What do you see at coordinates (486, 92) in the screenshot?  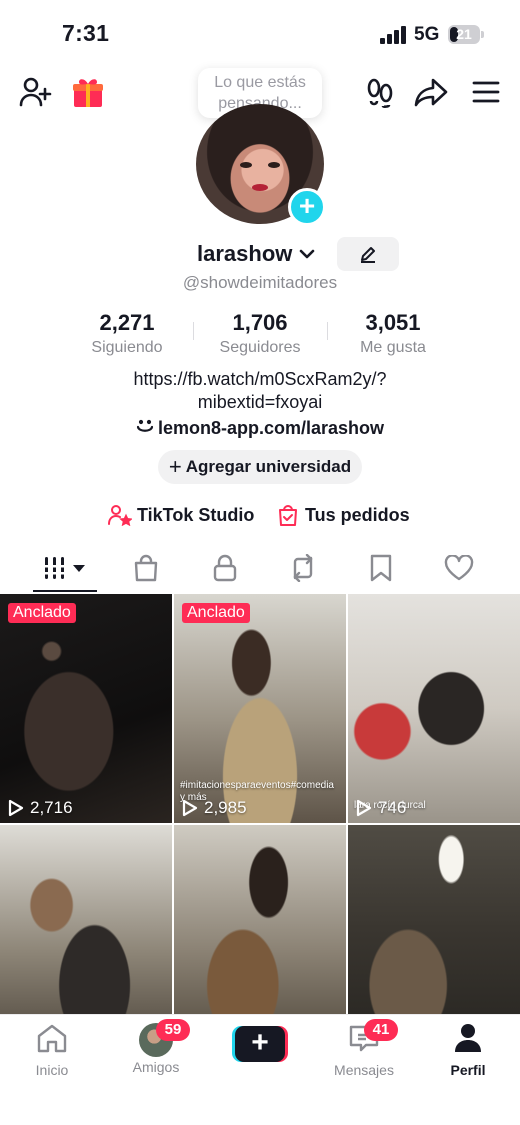 I see `menu-icon` at bounding box center [486, 92].